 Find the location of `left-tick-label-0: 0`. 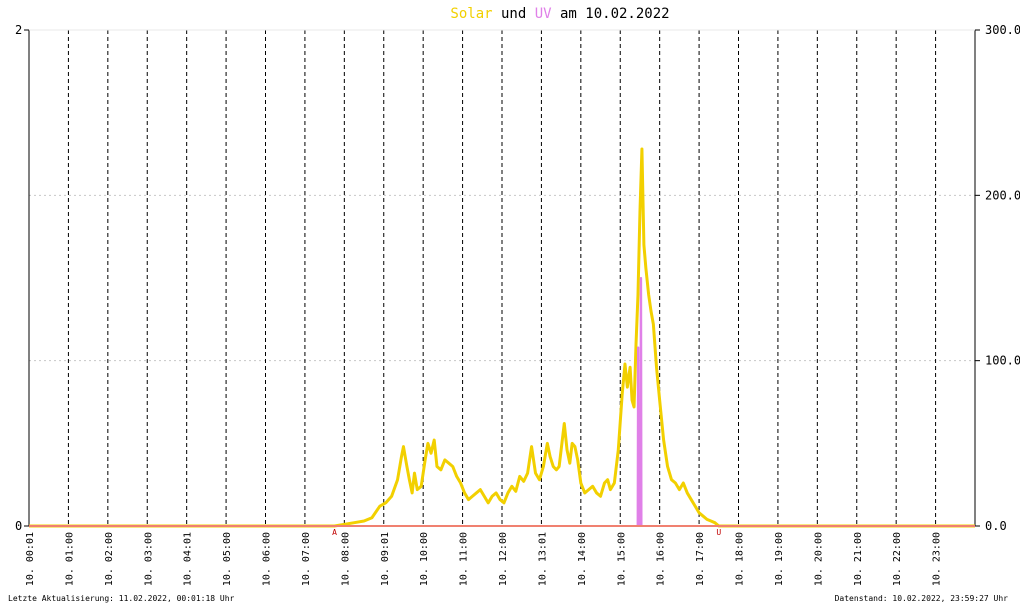

left-tick-label-0: 0 is located at coordinates (18, 526).